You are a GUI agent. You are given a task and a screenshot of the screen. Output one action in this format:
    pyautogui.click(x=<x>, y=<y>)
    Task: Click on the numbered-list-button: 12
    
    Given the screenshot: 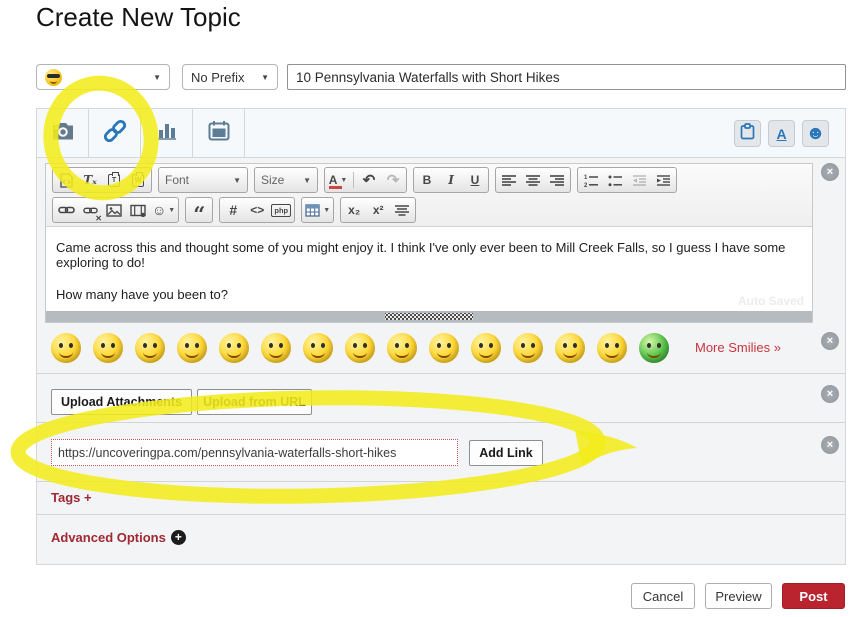 What is the action you would take?
    pyautogui.click(x=591, y=180)
    